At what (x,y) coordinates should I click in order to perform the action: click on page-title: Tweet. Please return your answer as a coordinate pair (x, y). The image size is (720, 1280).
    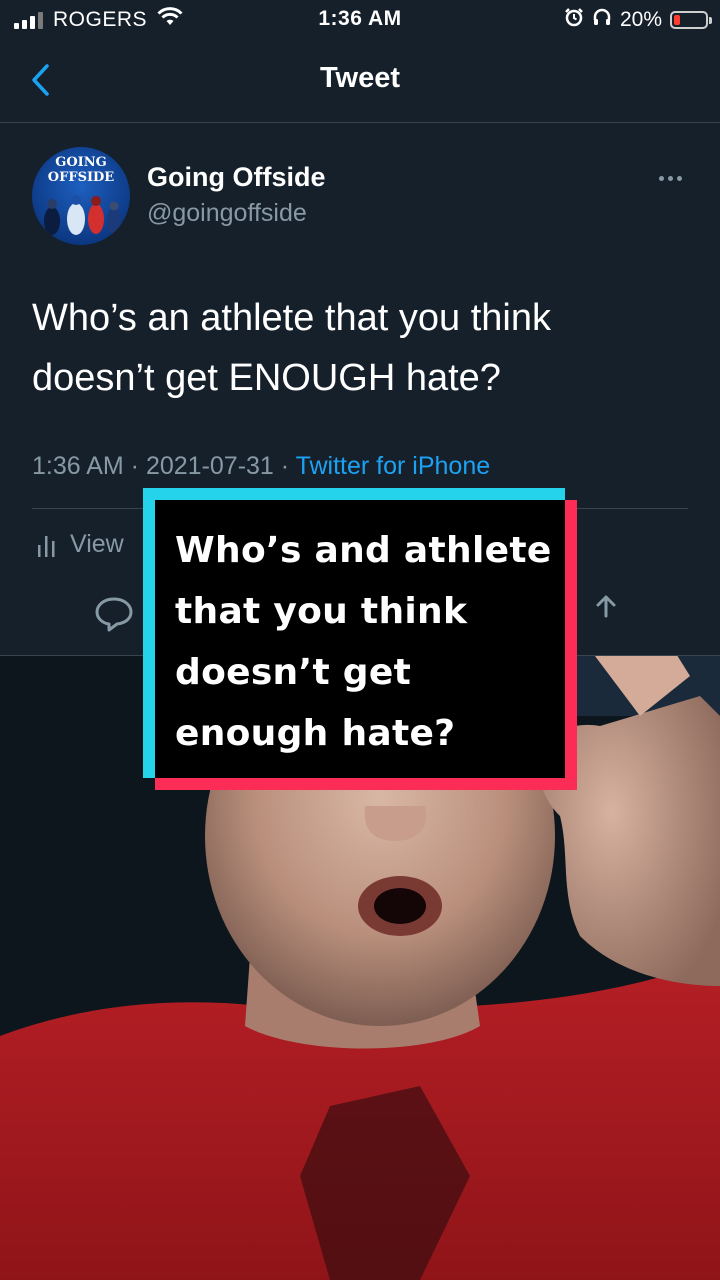
    Looking at the image, I should click on (360, 78).